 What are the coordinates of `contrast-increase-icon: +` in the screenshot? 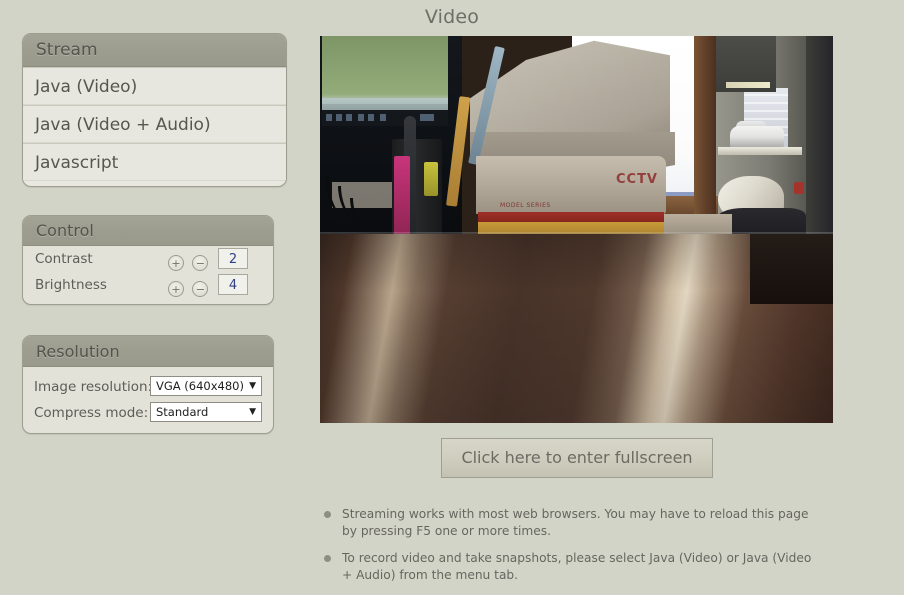 It's located at (176, 263).